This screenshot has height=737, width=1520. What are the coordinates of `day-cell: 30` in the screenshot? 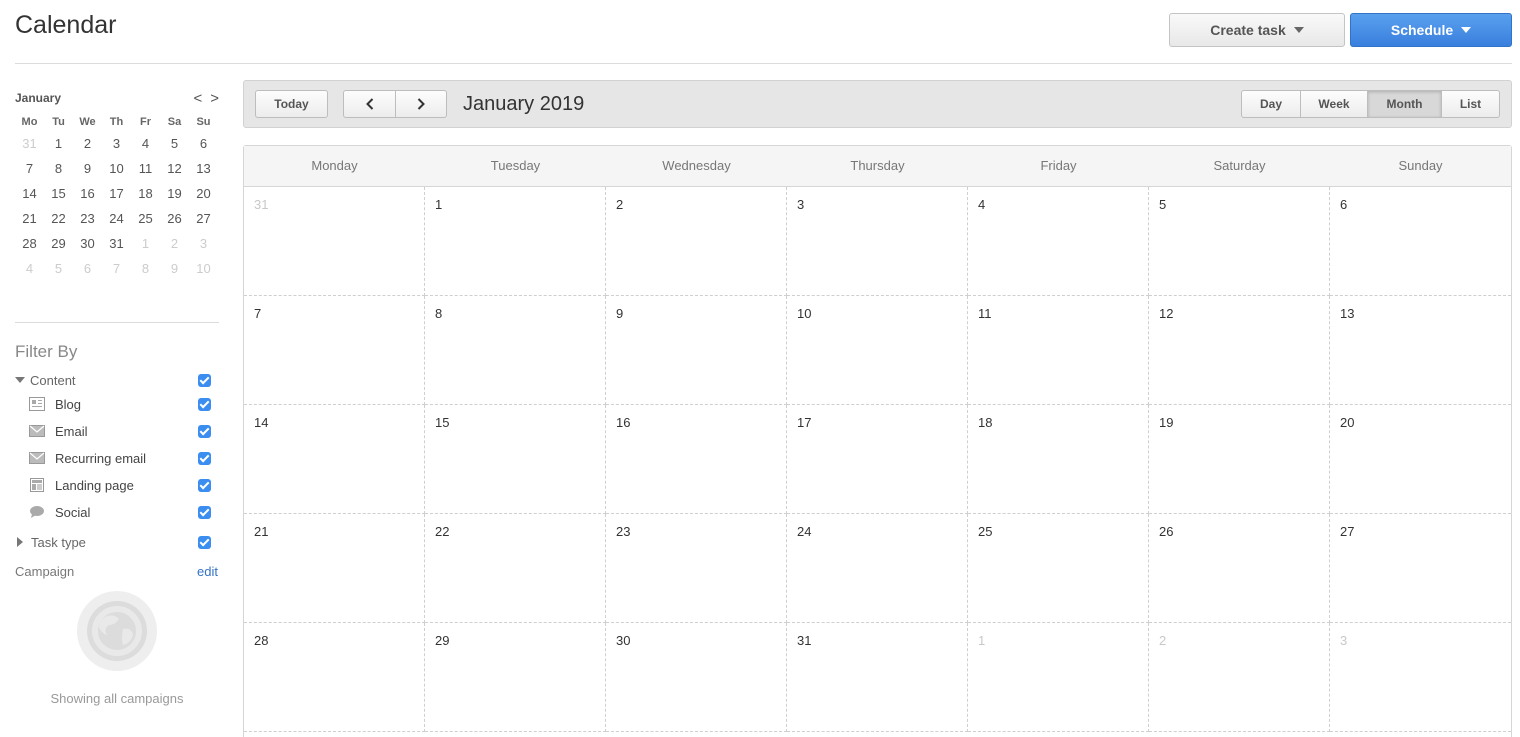 It's located at (696, 677).